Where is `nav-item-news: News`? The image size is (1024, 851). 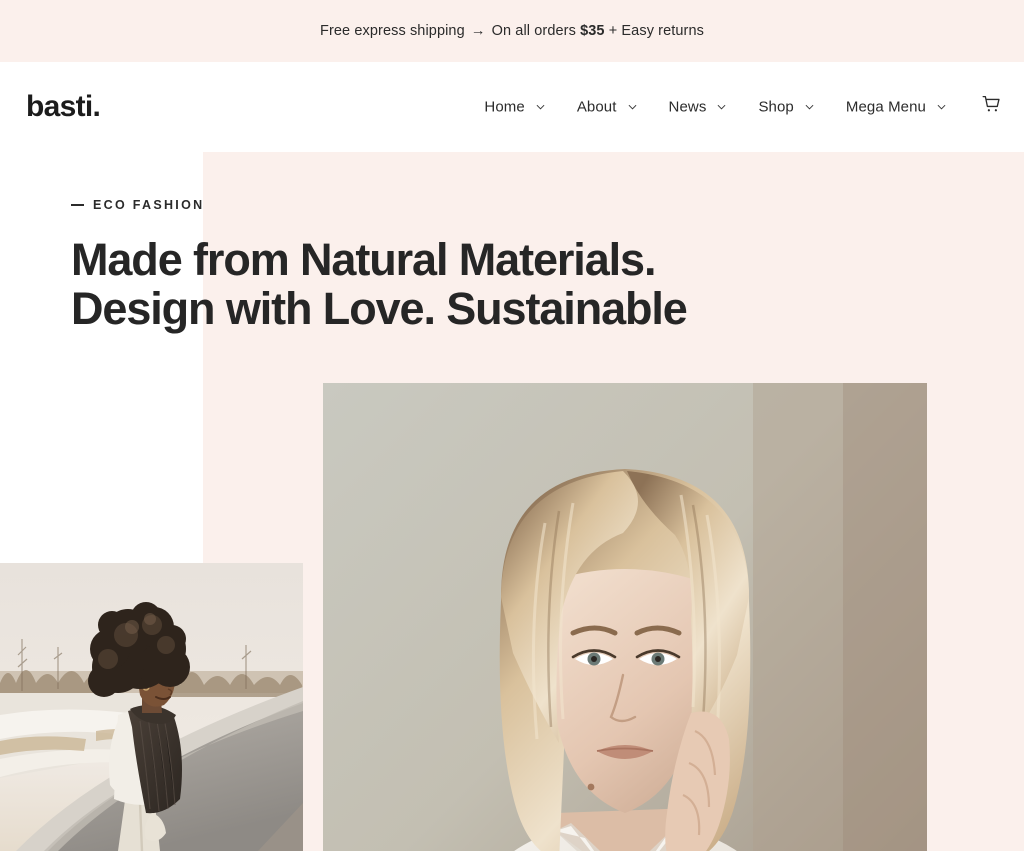
nav-item-news: News is located at coordinates (698, 107).